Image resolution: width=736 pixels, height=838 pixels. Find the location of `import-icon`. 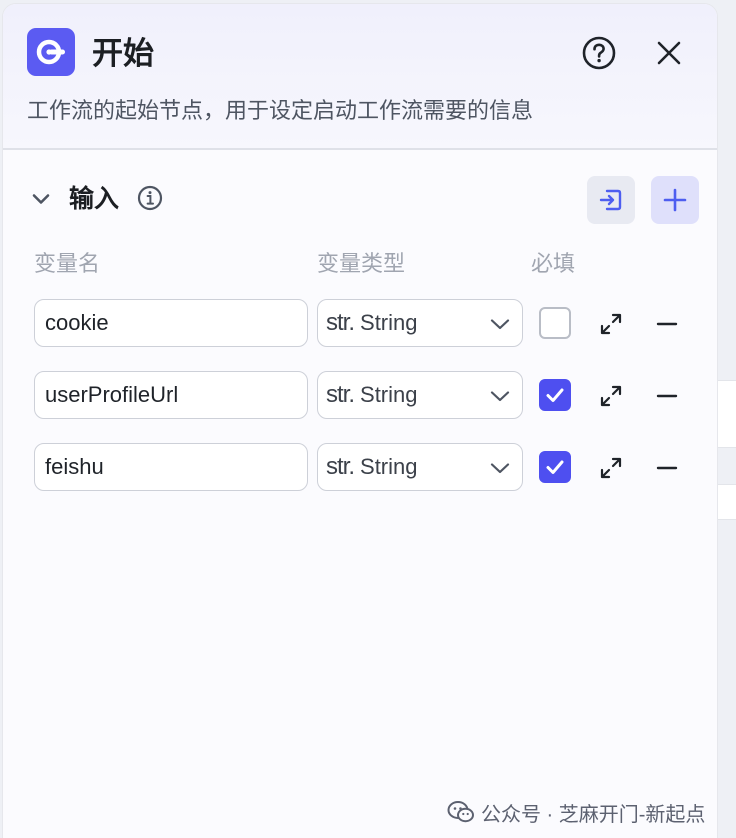

import-icon is located at coordinates (610, 200).